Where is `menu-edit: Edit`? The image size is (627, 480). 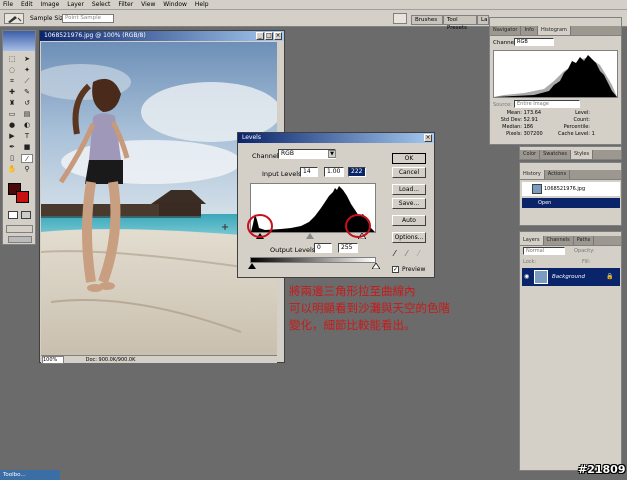 menu-edit: Edit is located at coordinates (27, 5).